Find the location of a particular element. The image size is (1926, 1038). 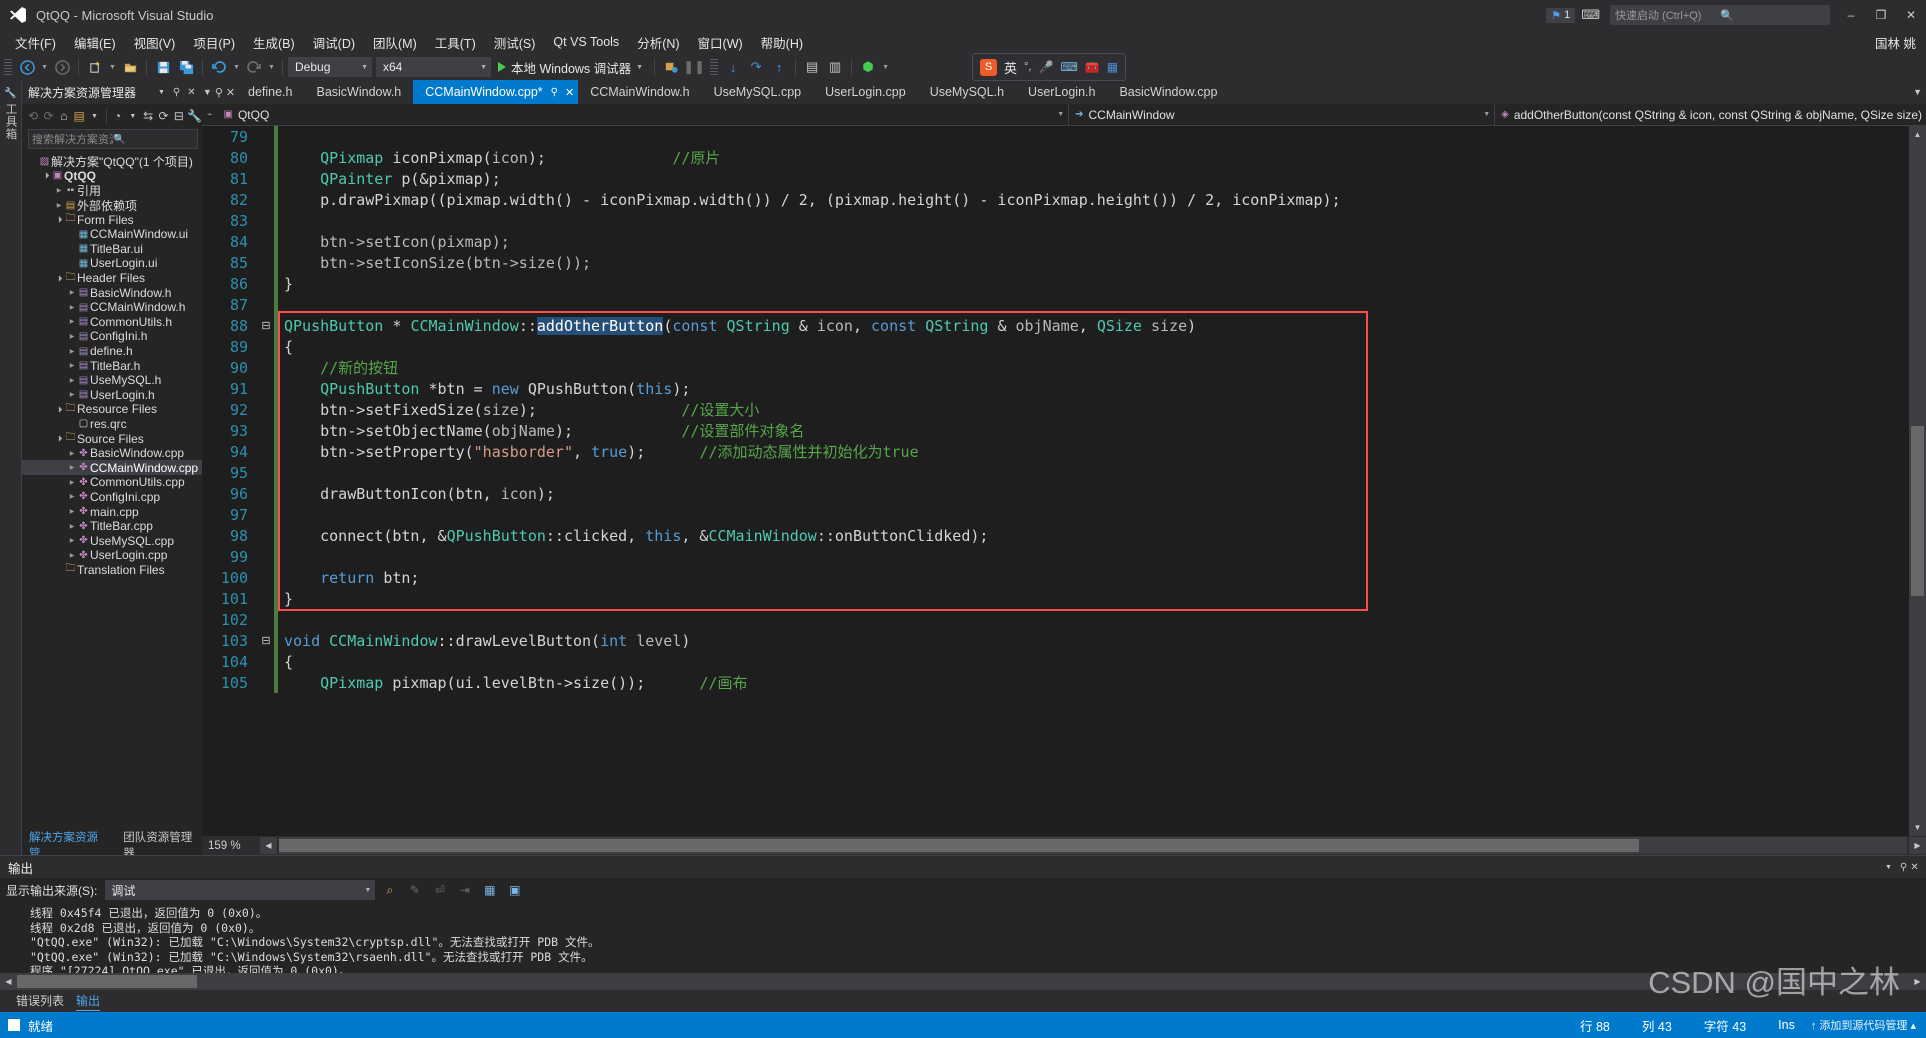

back-icon: ⟲ is located at coordinates (33, 116).